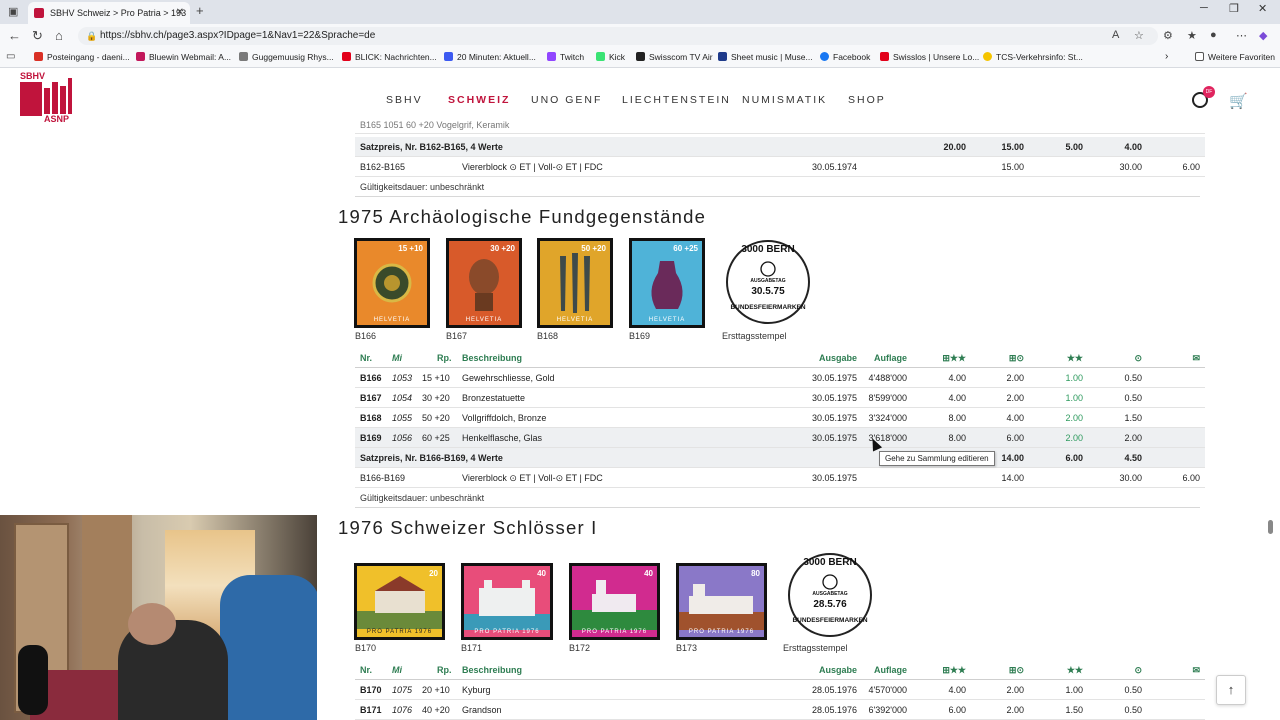 Image resolution: width=1280 pixels, height=720 pixels. Describe the element at coordinates (39, 13) in the screenshot. I see `site-favicon-icon` at that location.